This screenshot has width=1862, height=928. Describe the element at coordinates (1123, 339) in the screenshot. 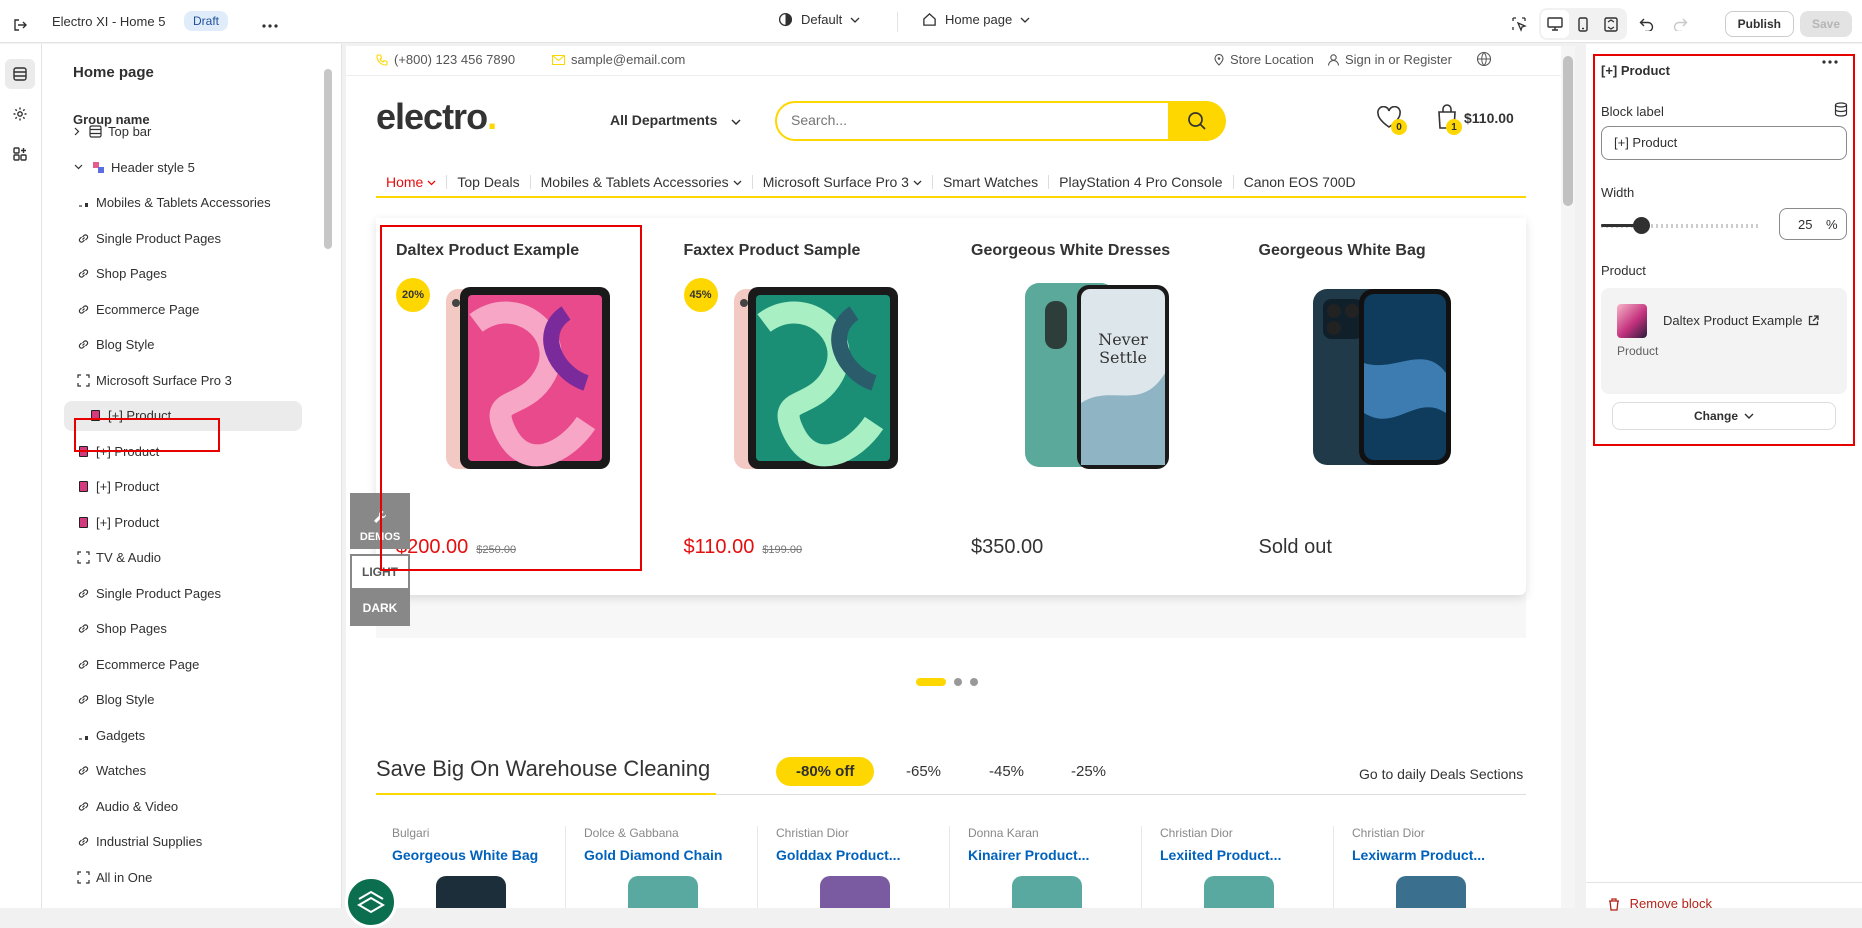

I see `svg-text: Never` at that location.